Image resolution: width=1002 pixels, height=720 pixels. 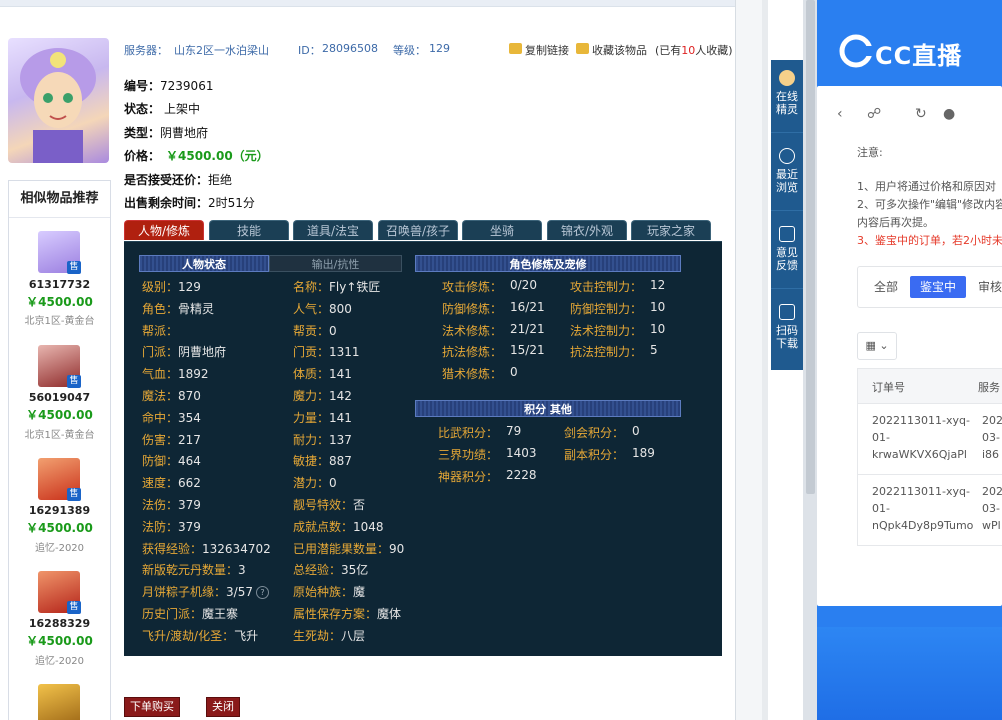 What do you see at coordinates (340, 396) in the screenshot?
I see `stat-value: 142` at bounding box center [340, 396].